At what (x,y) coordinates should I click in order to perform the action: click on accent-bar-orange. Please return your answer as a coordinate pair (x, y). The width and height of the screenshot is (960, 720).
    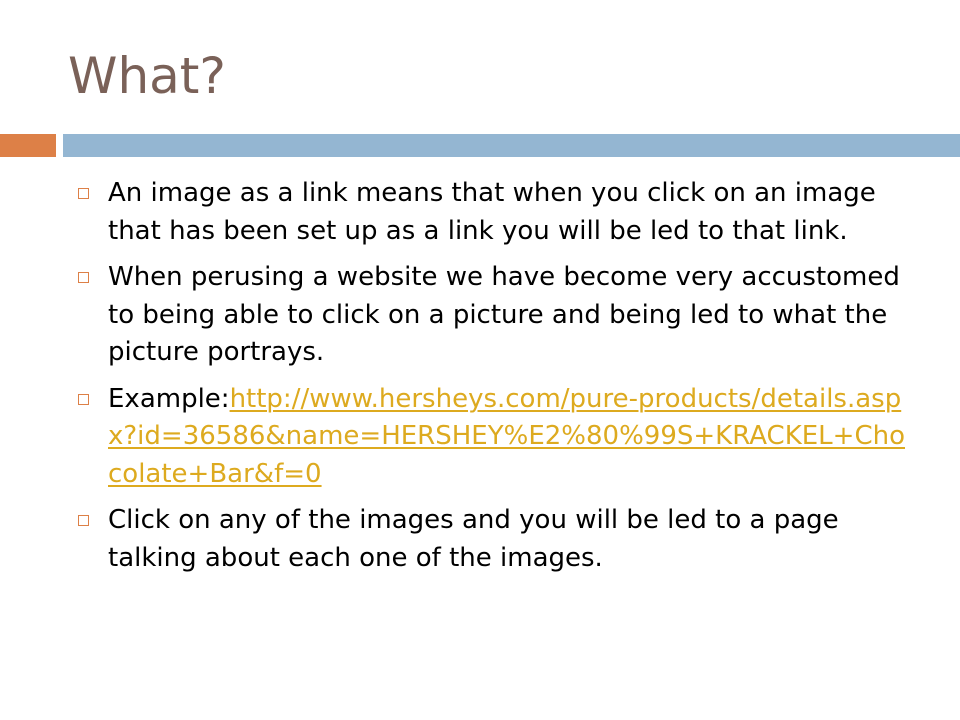
    Looking at the image, I should click on (28, 145).